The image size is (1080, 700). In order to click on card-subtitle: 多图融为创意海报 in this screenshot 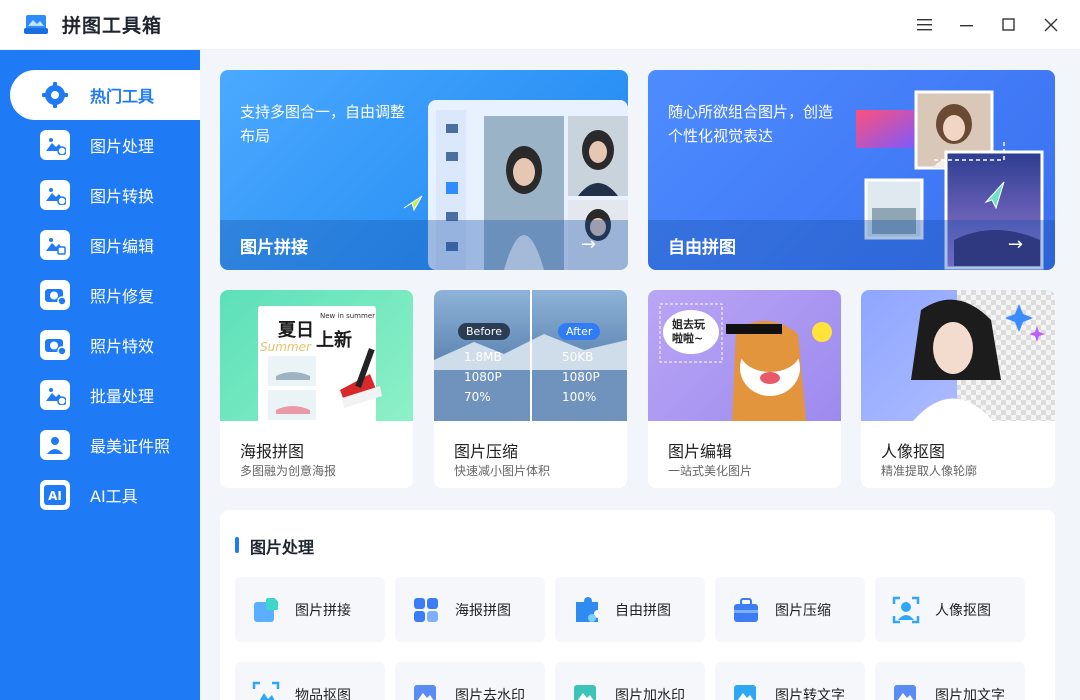, I will do `click(288, 471)`.